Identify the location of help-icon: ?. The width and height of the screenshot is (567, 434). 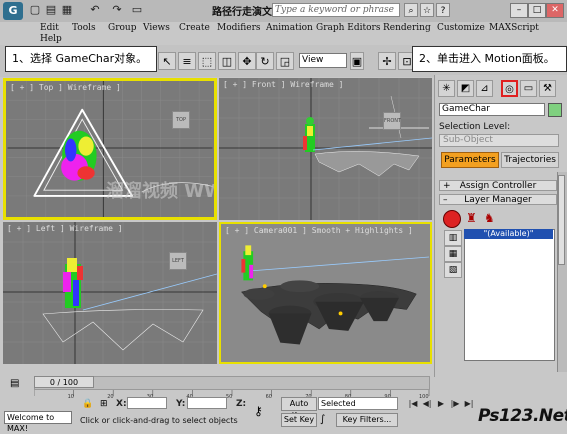
(443, 10).